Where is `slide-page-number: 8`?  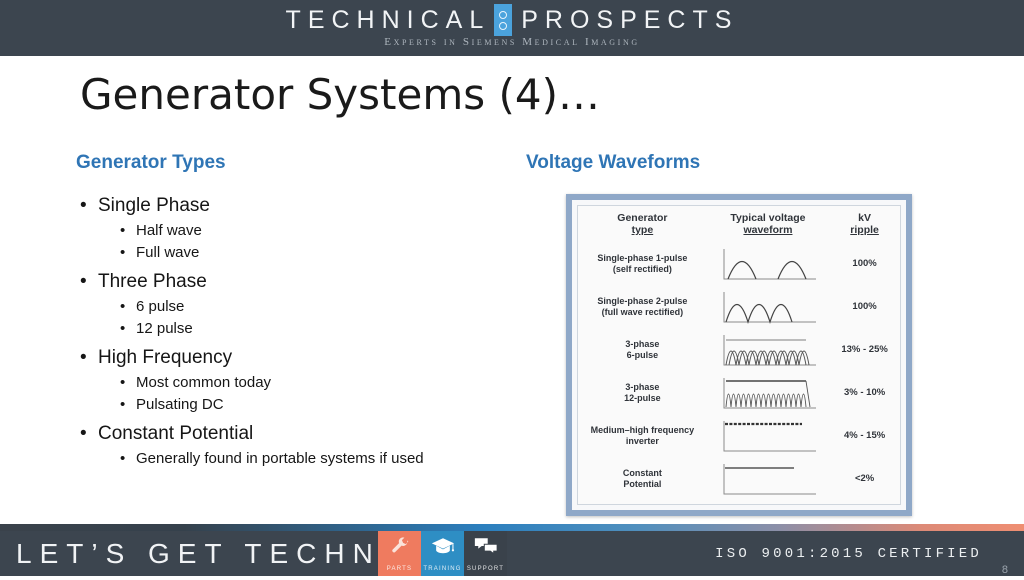 slide-page-number: 8 is located at coordinates (1004, 570).